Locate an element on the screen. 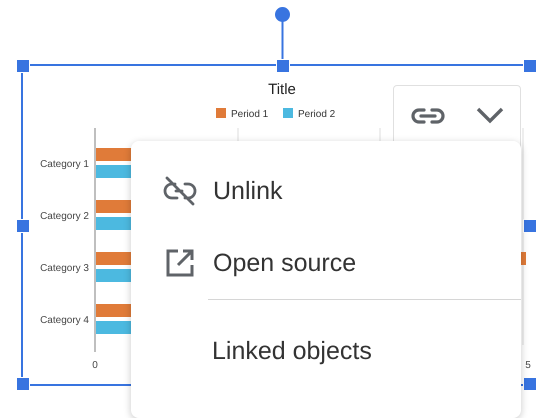 The height and width of the screenshot is (418, 537). axis-tick-label: 5 is located at coordinates (528, 365).